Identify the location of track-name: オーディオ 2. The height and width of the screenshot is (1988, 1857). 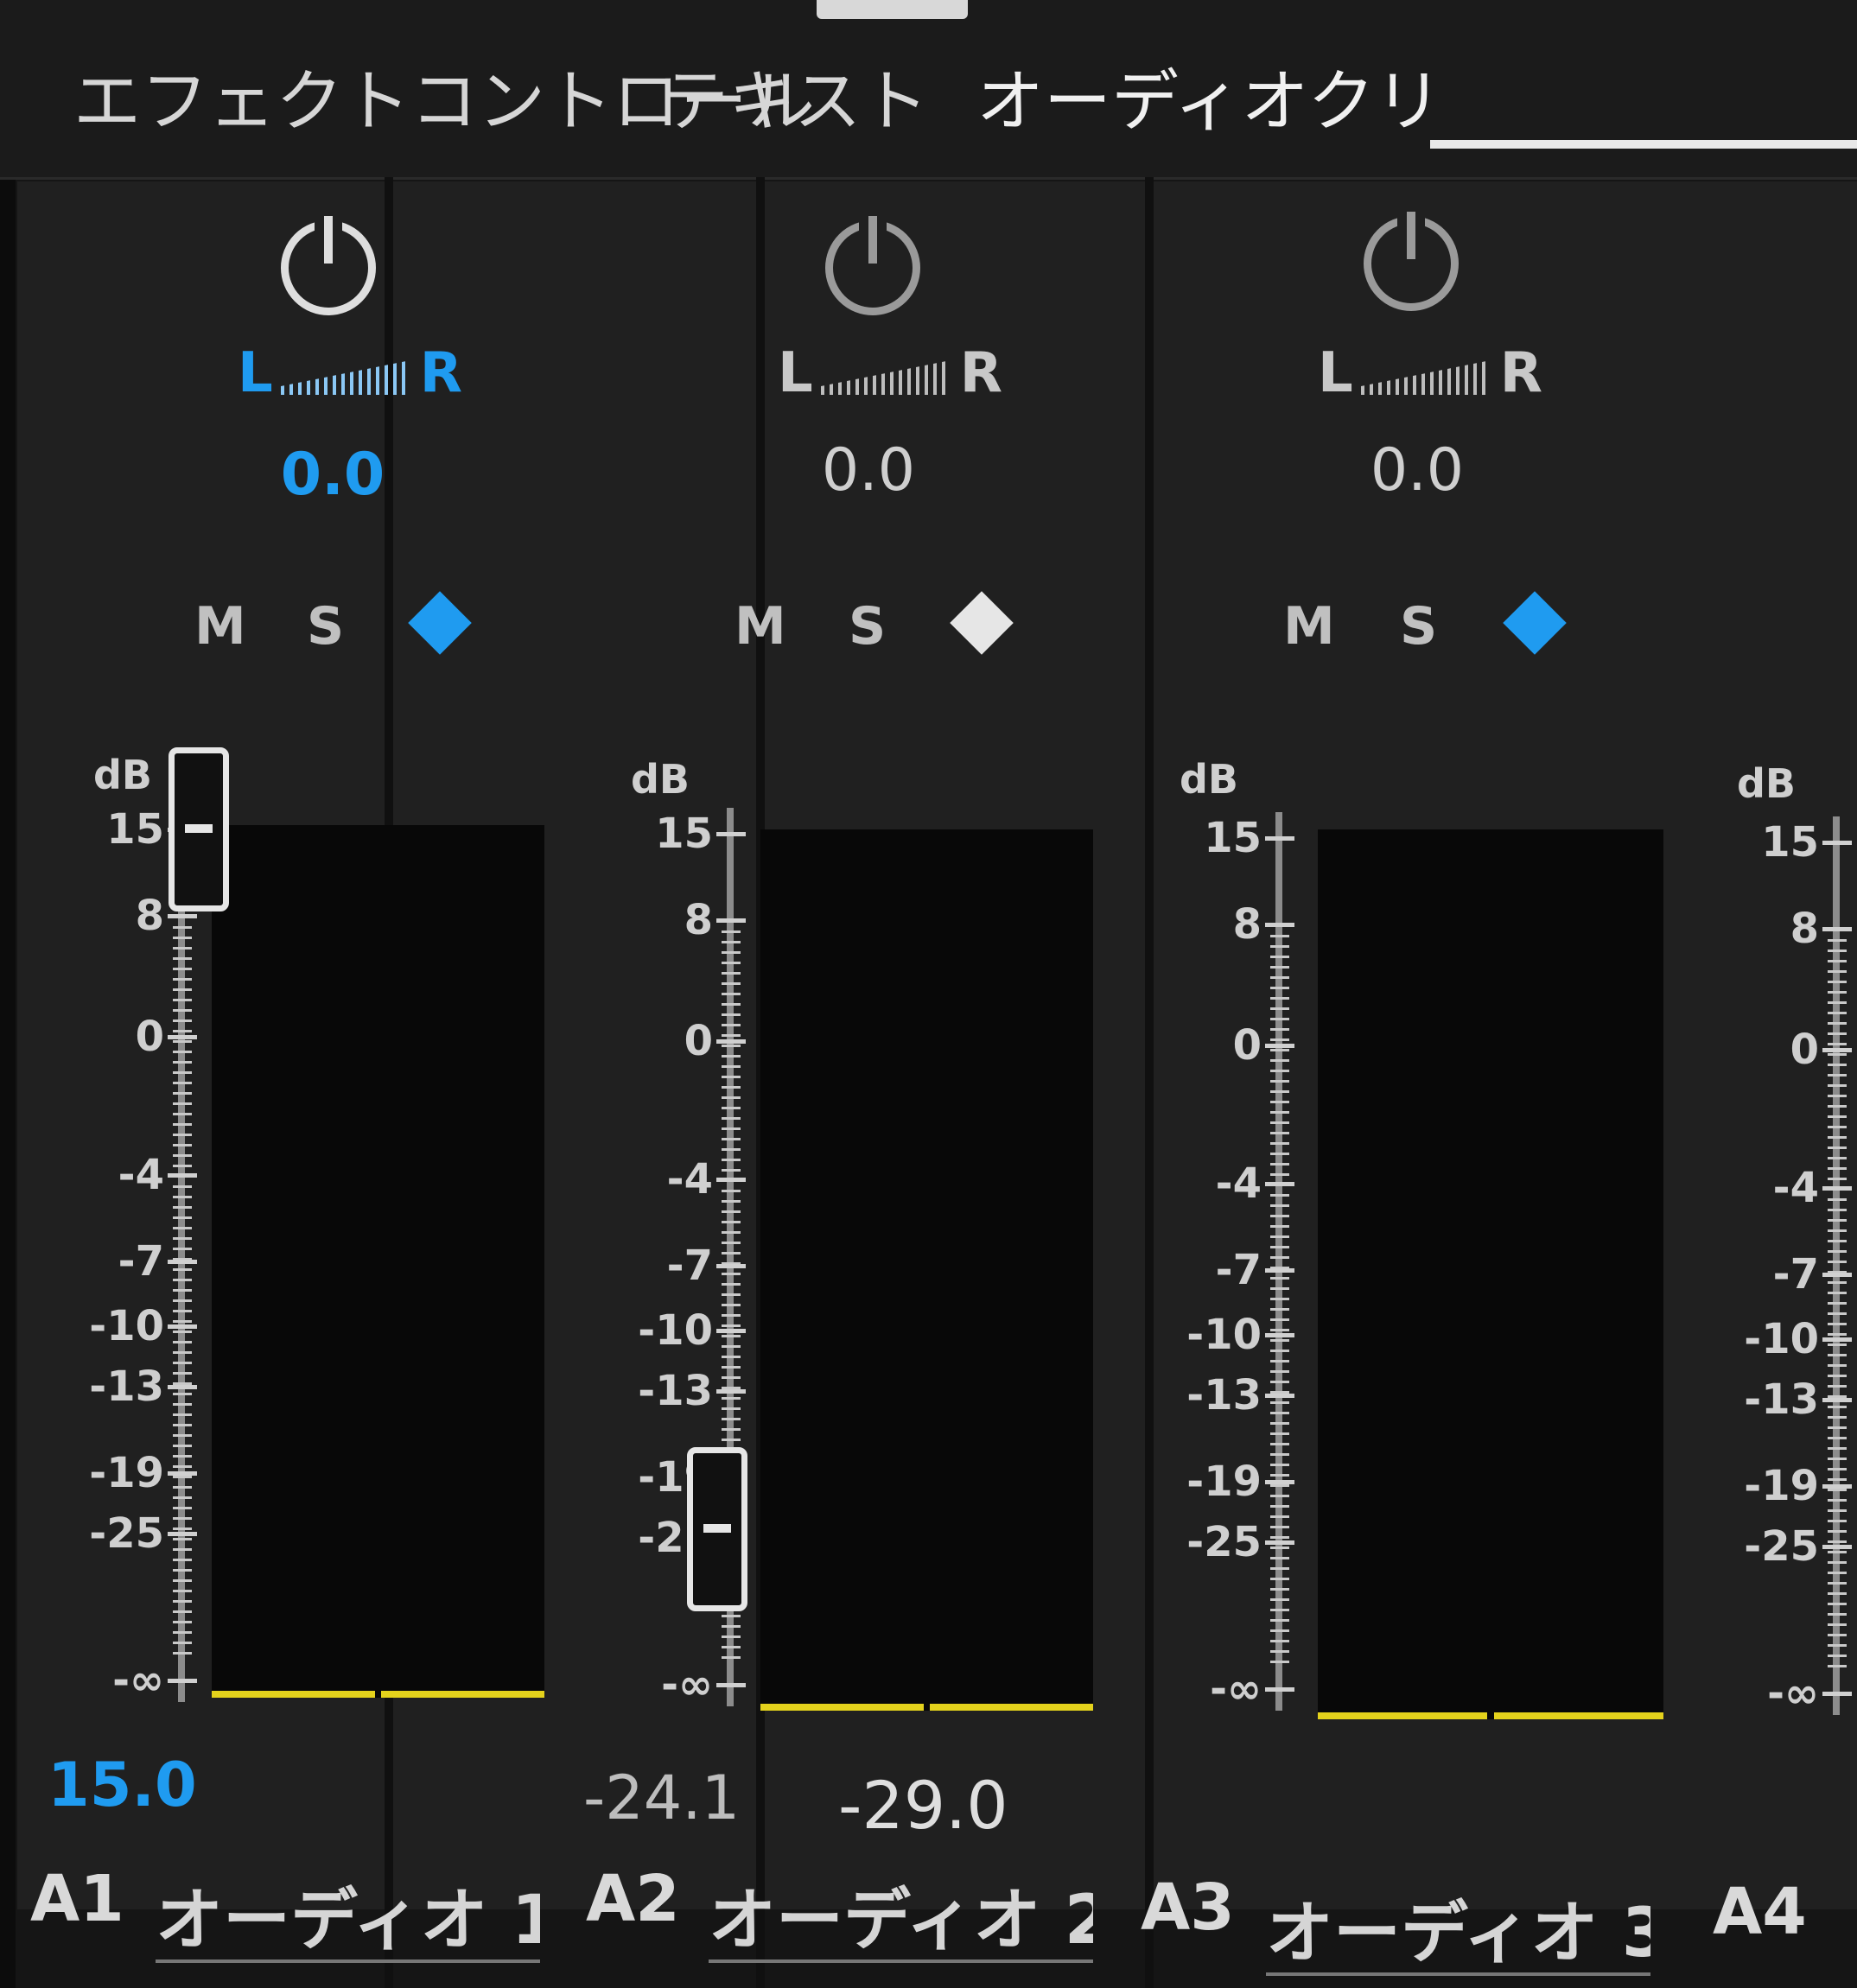
(901, 1915).